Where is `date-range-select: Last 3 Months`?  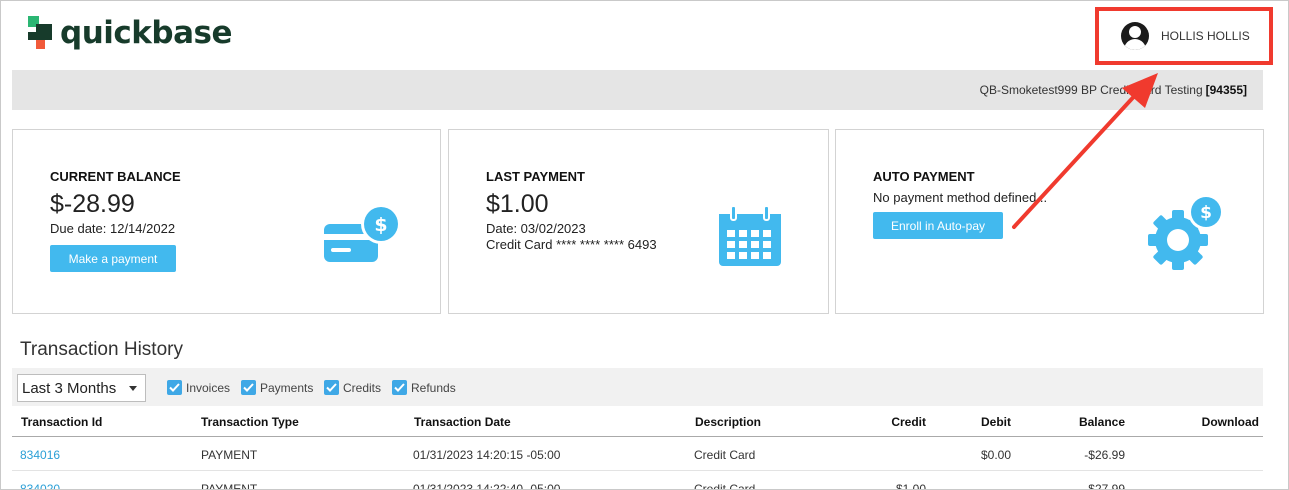 date-range-select: Last 3 Months is located at coordinates (81, 388).